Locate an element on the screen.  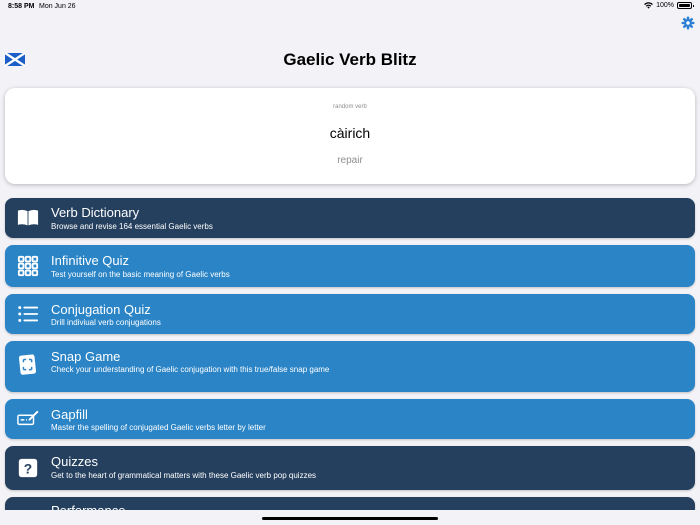
menu-item-title: Quizzes is located at coordinates (74, 461).